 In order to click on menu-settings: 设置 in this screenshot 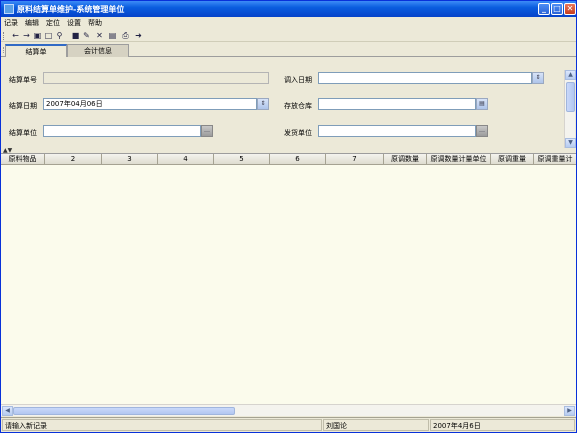, I will do `click(74, 23)`.